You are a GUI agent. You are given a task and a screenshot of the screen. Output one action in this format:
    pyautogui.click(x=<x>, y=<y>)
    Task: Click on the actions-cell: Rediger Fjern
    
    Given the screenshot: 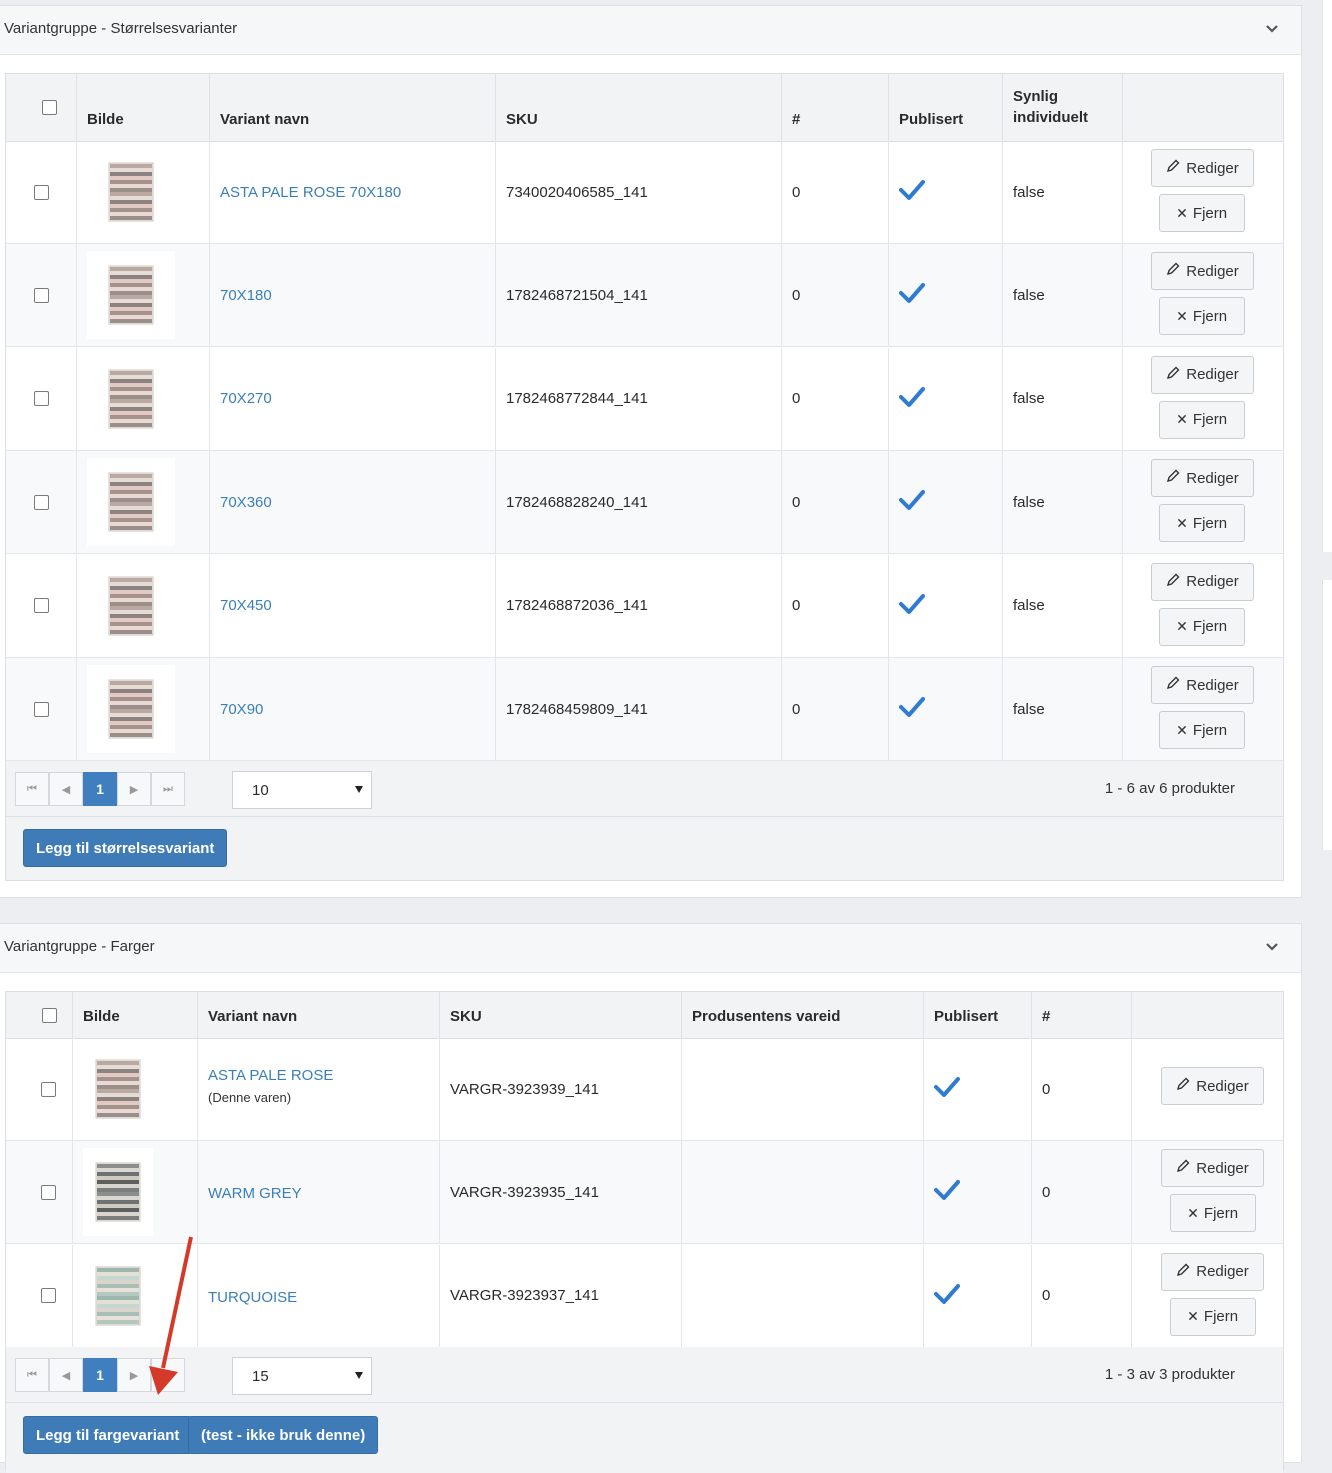 What is the action you would take?
    pyautogui.click(x=1207, y=1192)
    